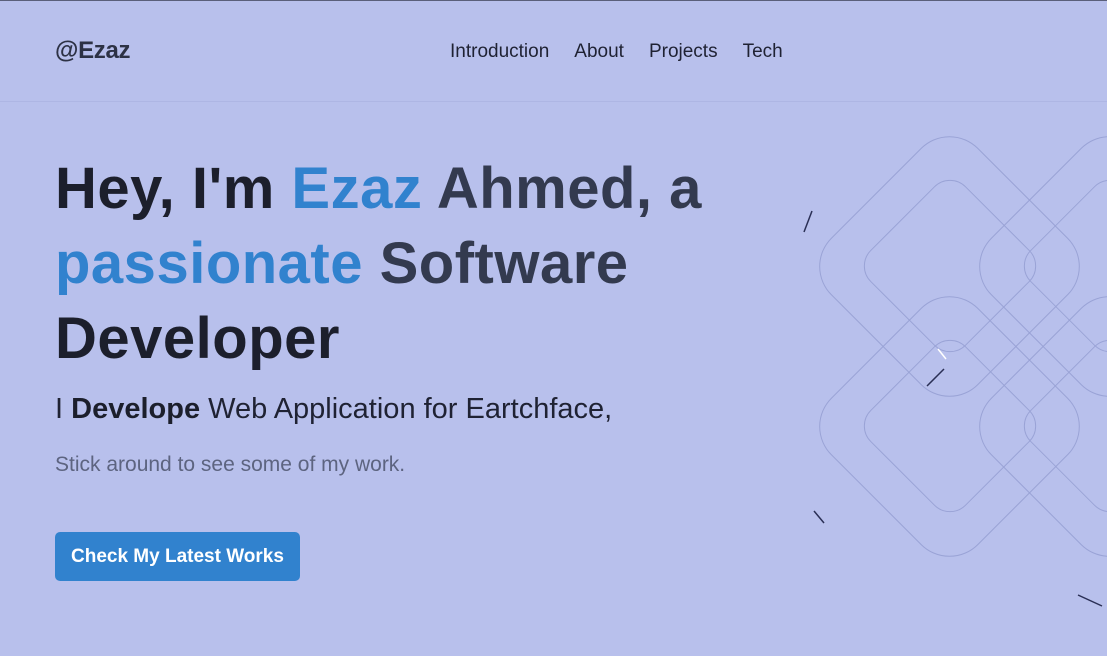 This screenshot has height=656, width=1107. What do you see at coordinates (93, 51) in the screenshot?
I see `logo: @Ezaz` at bounding box center [93, 51].